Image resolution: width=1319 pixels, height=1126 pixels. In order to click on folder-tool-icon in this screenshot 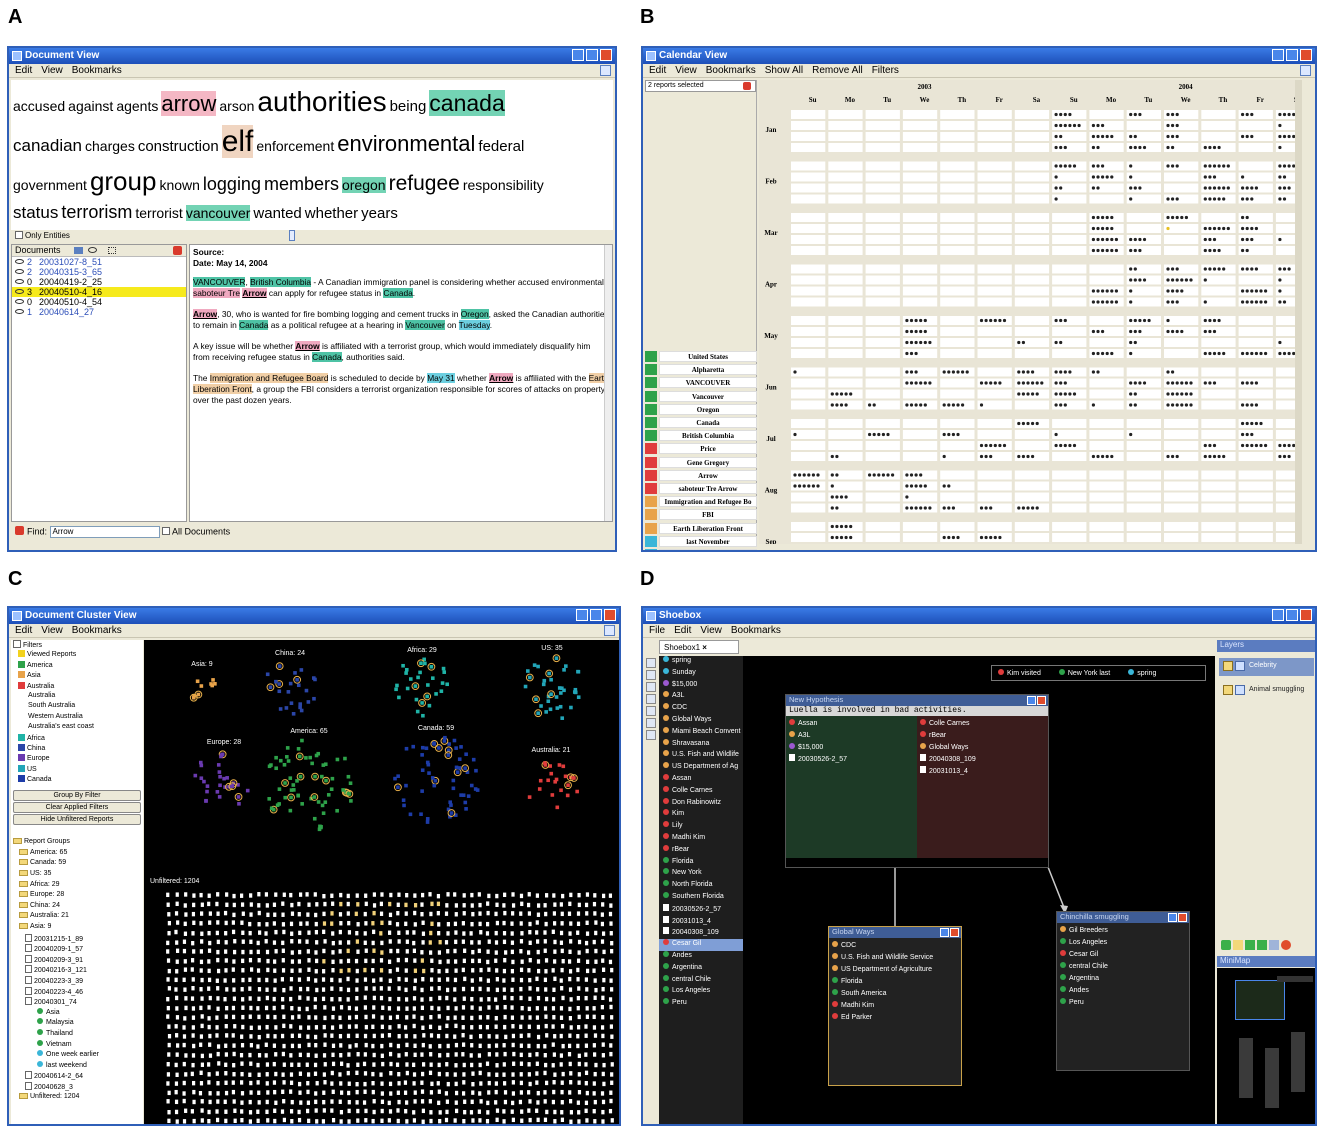, I will do `click(651, 735)`.